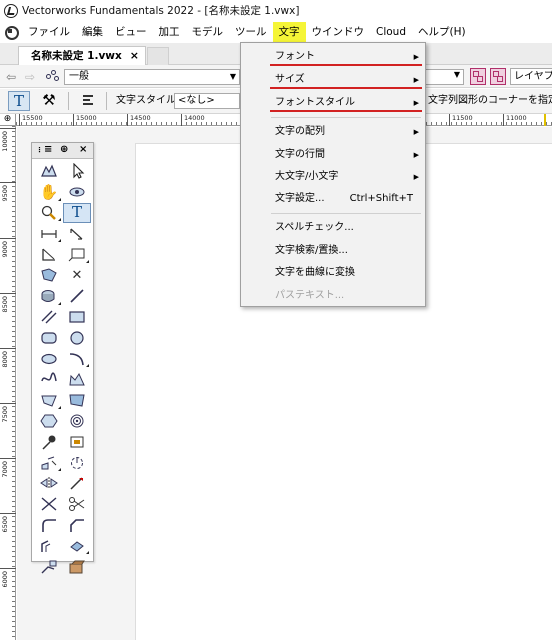 The image size is (552, 640). What do you see at coordinates (77, 358) in the screenshot?
I see `arc-tool-icon` at bounding box center [77, 358].